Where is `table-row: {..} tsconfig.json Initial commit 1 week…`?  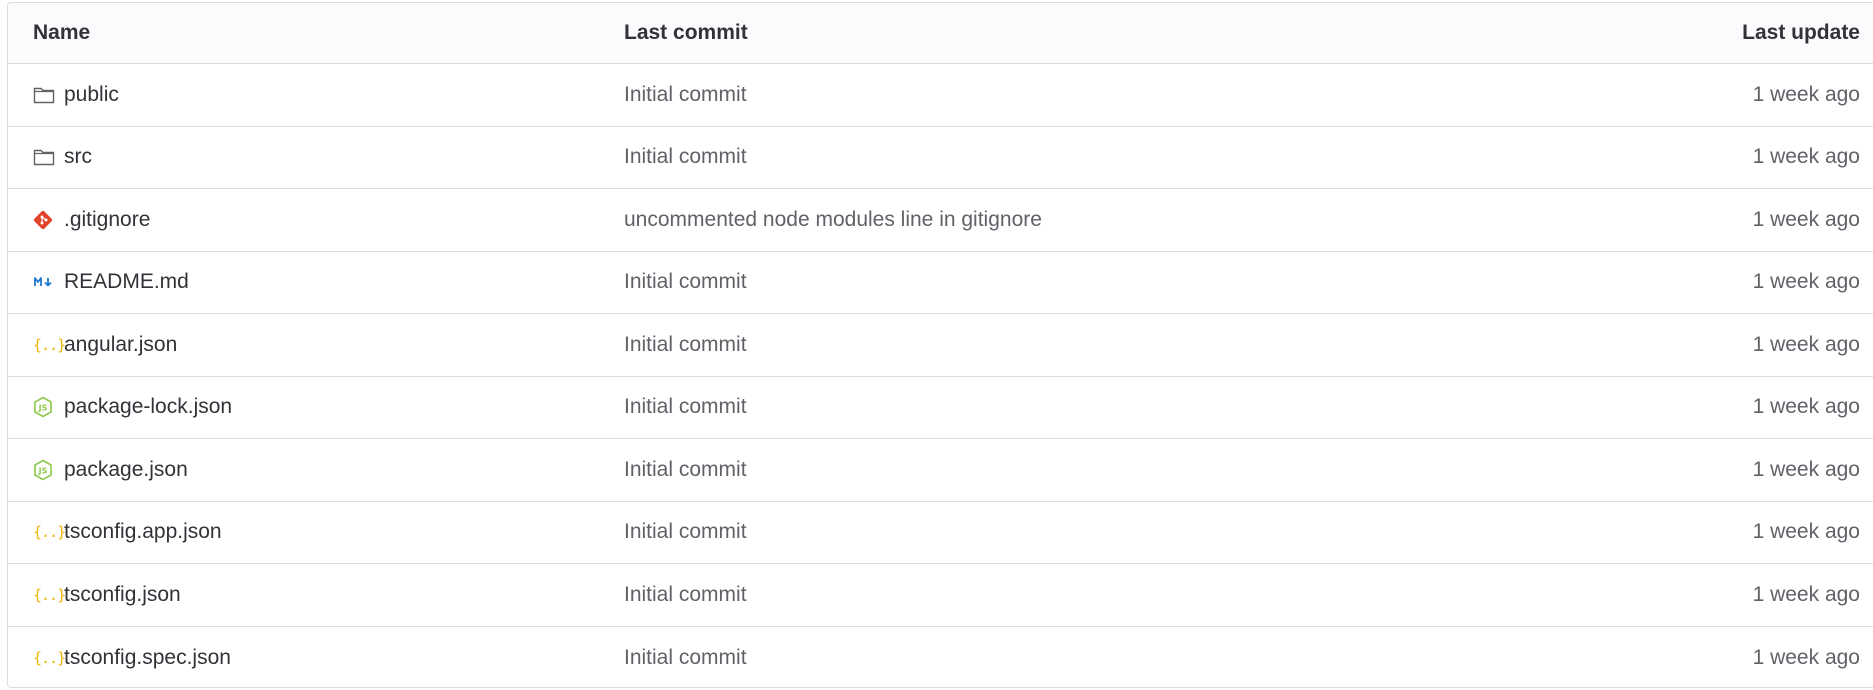
table-row: {..} tsconfig.json Initial commit 1 week… is located at coordinates (940, 595).